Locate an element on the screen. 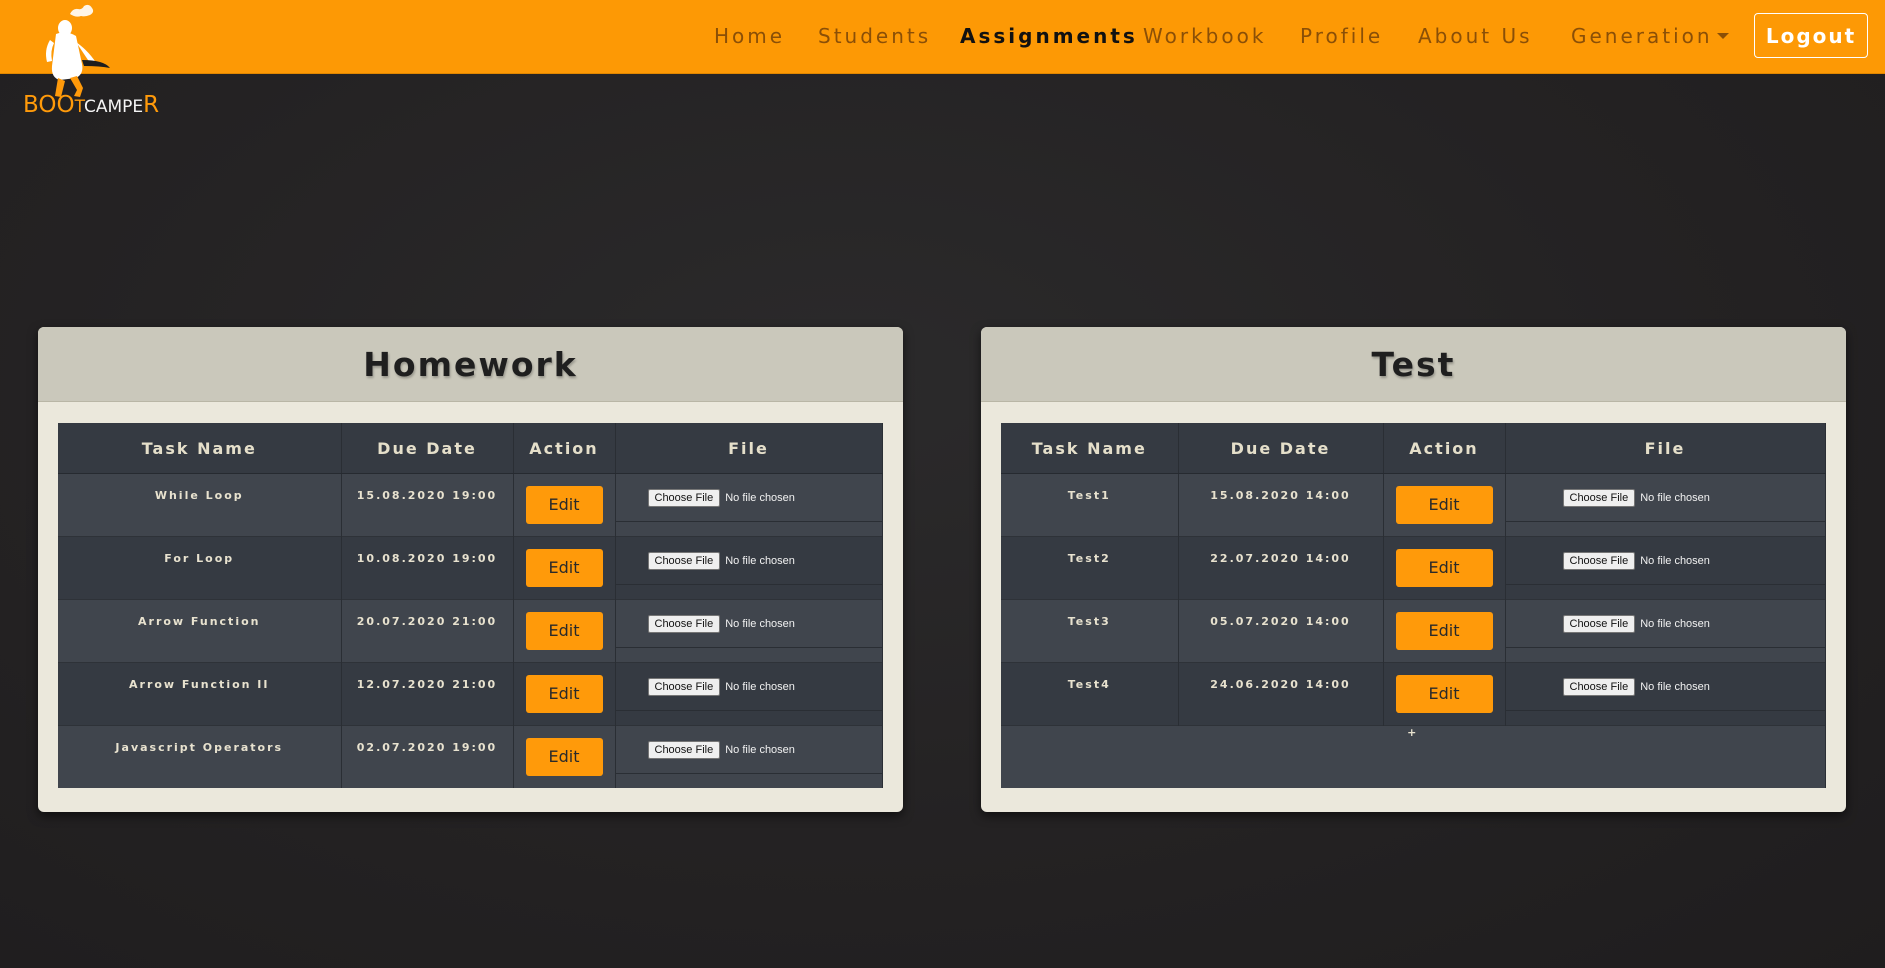 The height and width of the screenshot is (968, 1885). nav-profile: Profile is located at coordinates (1341, 36).